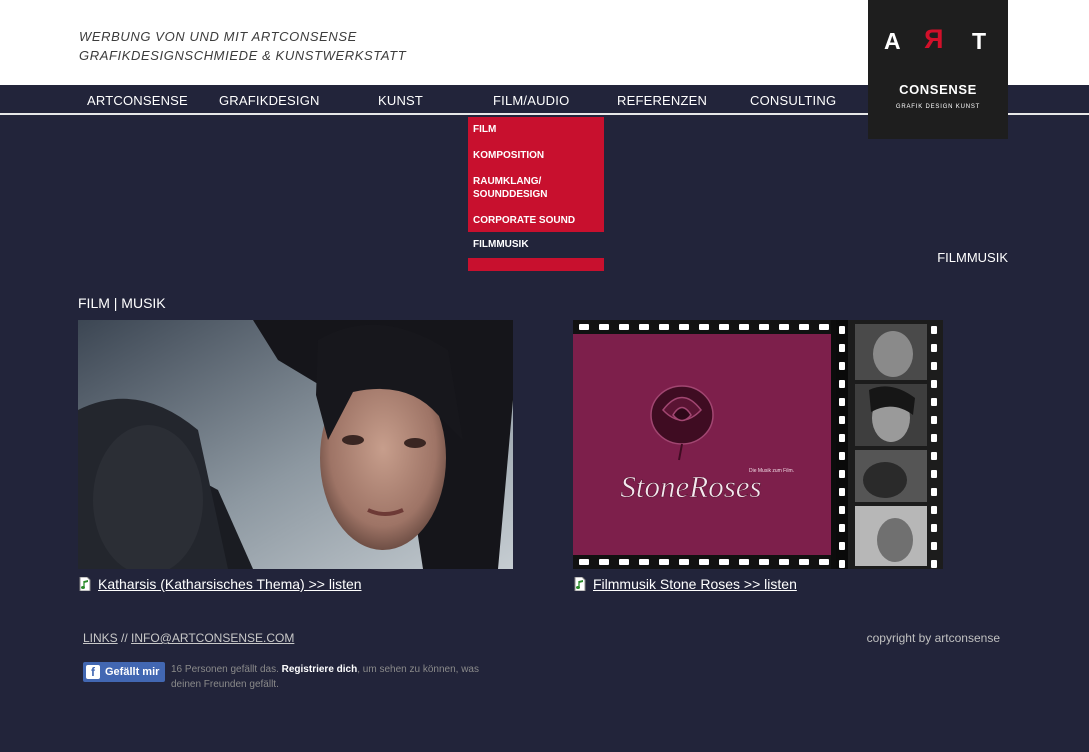 The image size is (1089, 752). What do you see at coordinates (979, 41) in the screenshot?
I see `logo-letter-t: T` at bounding box center [979, 41].